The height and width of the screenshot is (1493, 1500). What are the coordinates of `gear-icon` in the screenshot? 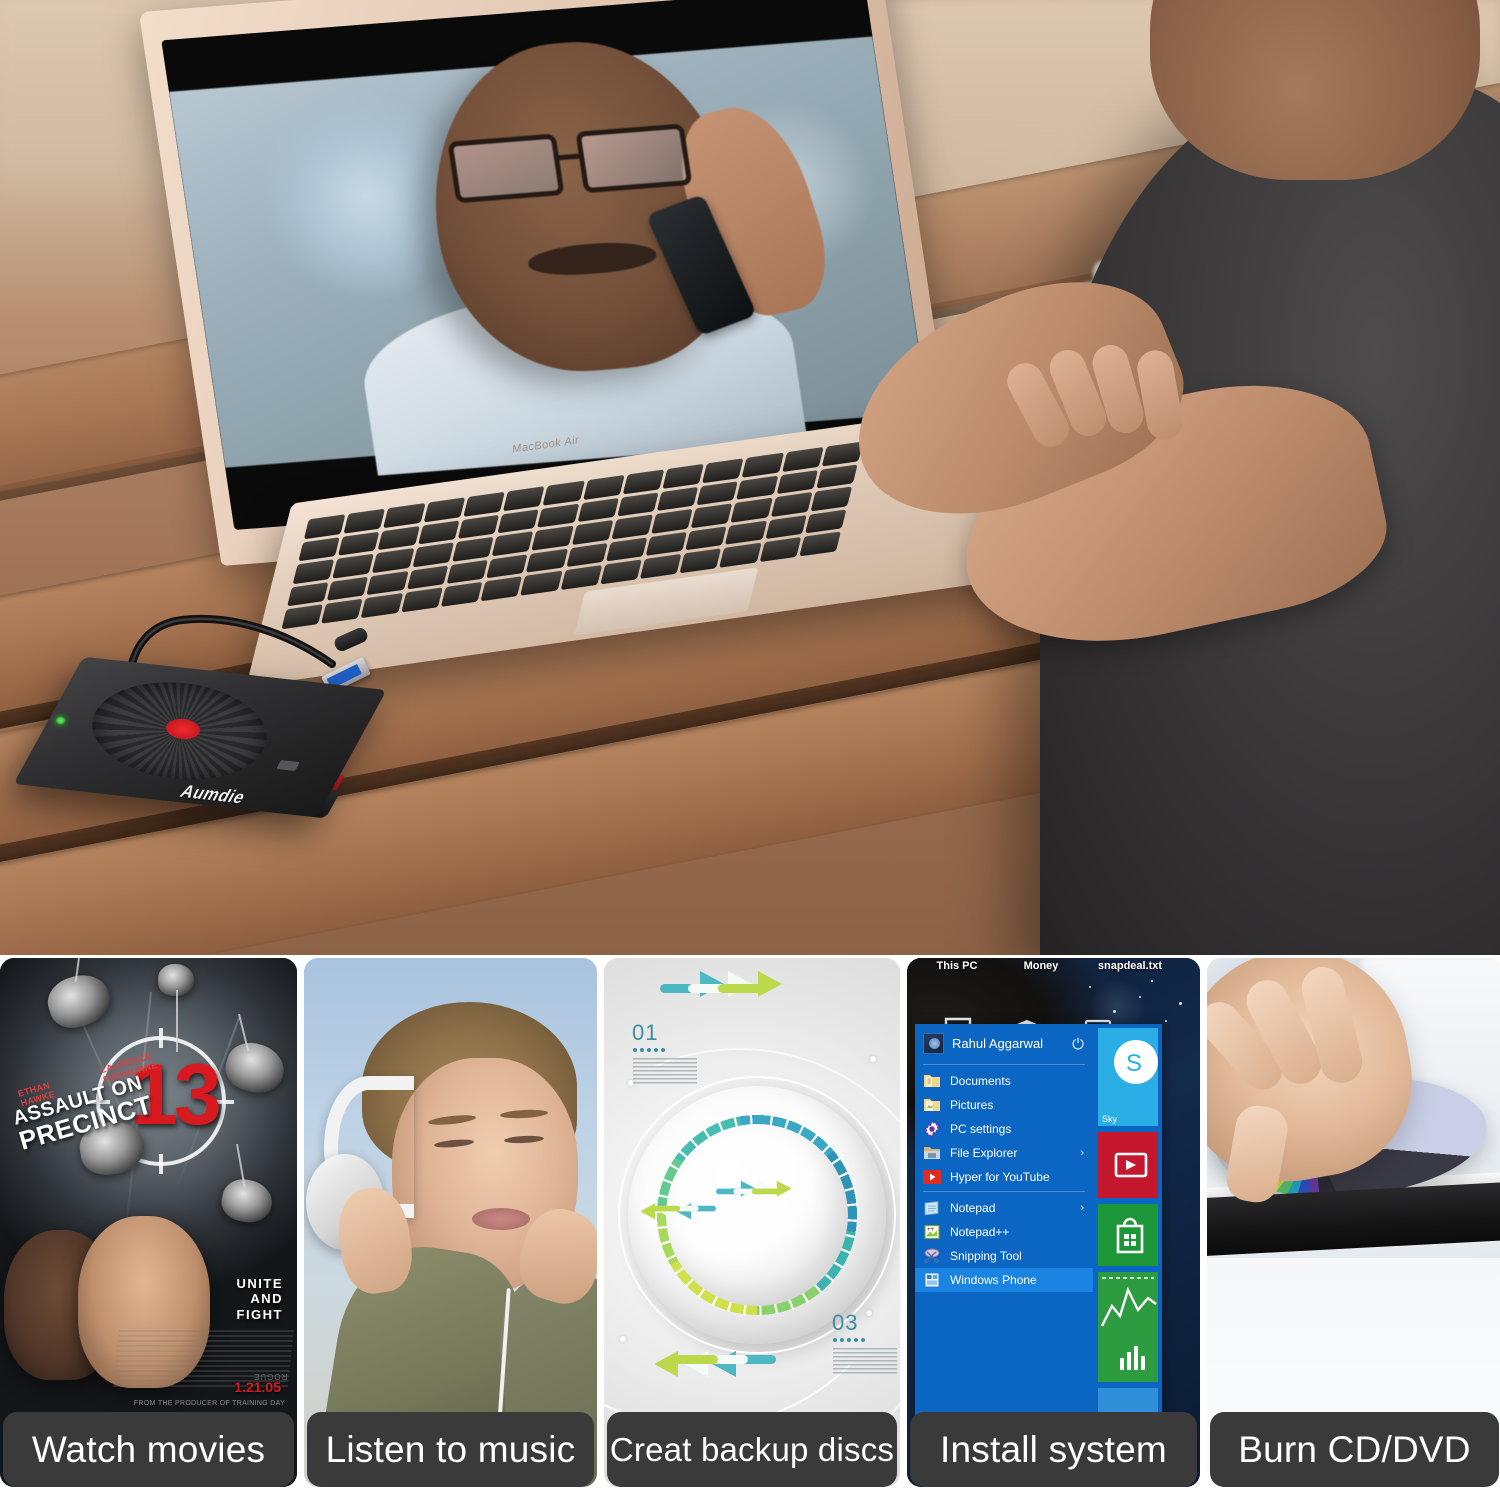 It's located at (932, 1129).